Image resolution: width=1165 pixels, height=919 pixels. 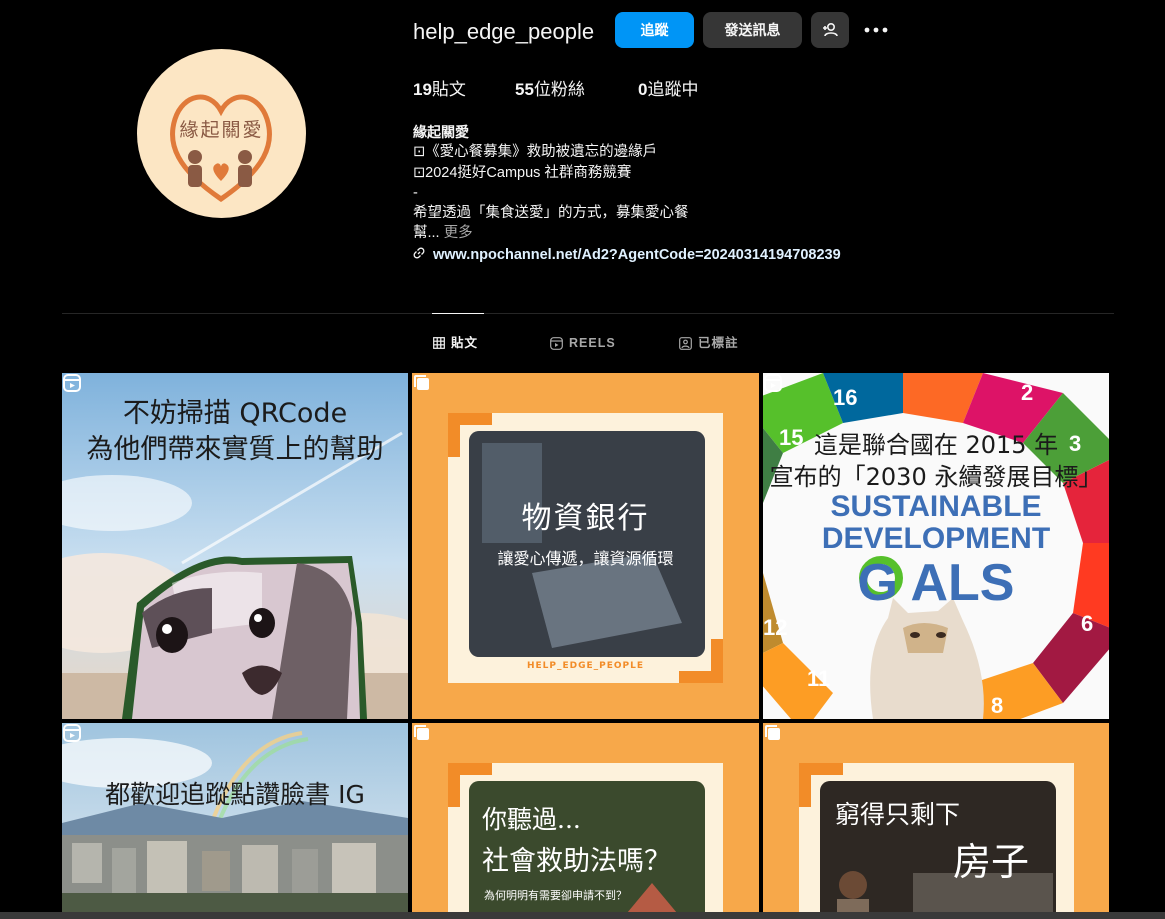 I want to click on tabs-divider, so click(x=588, y=313).